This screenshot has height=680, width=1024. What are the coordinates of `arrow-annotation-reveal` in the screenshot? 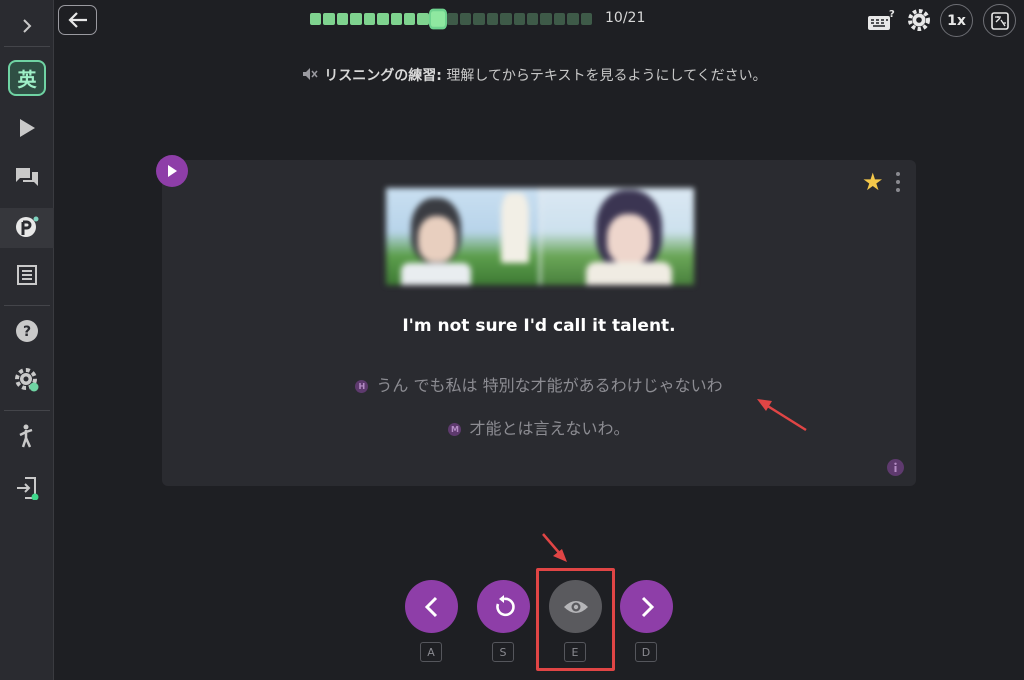 It's located at (554, 547).